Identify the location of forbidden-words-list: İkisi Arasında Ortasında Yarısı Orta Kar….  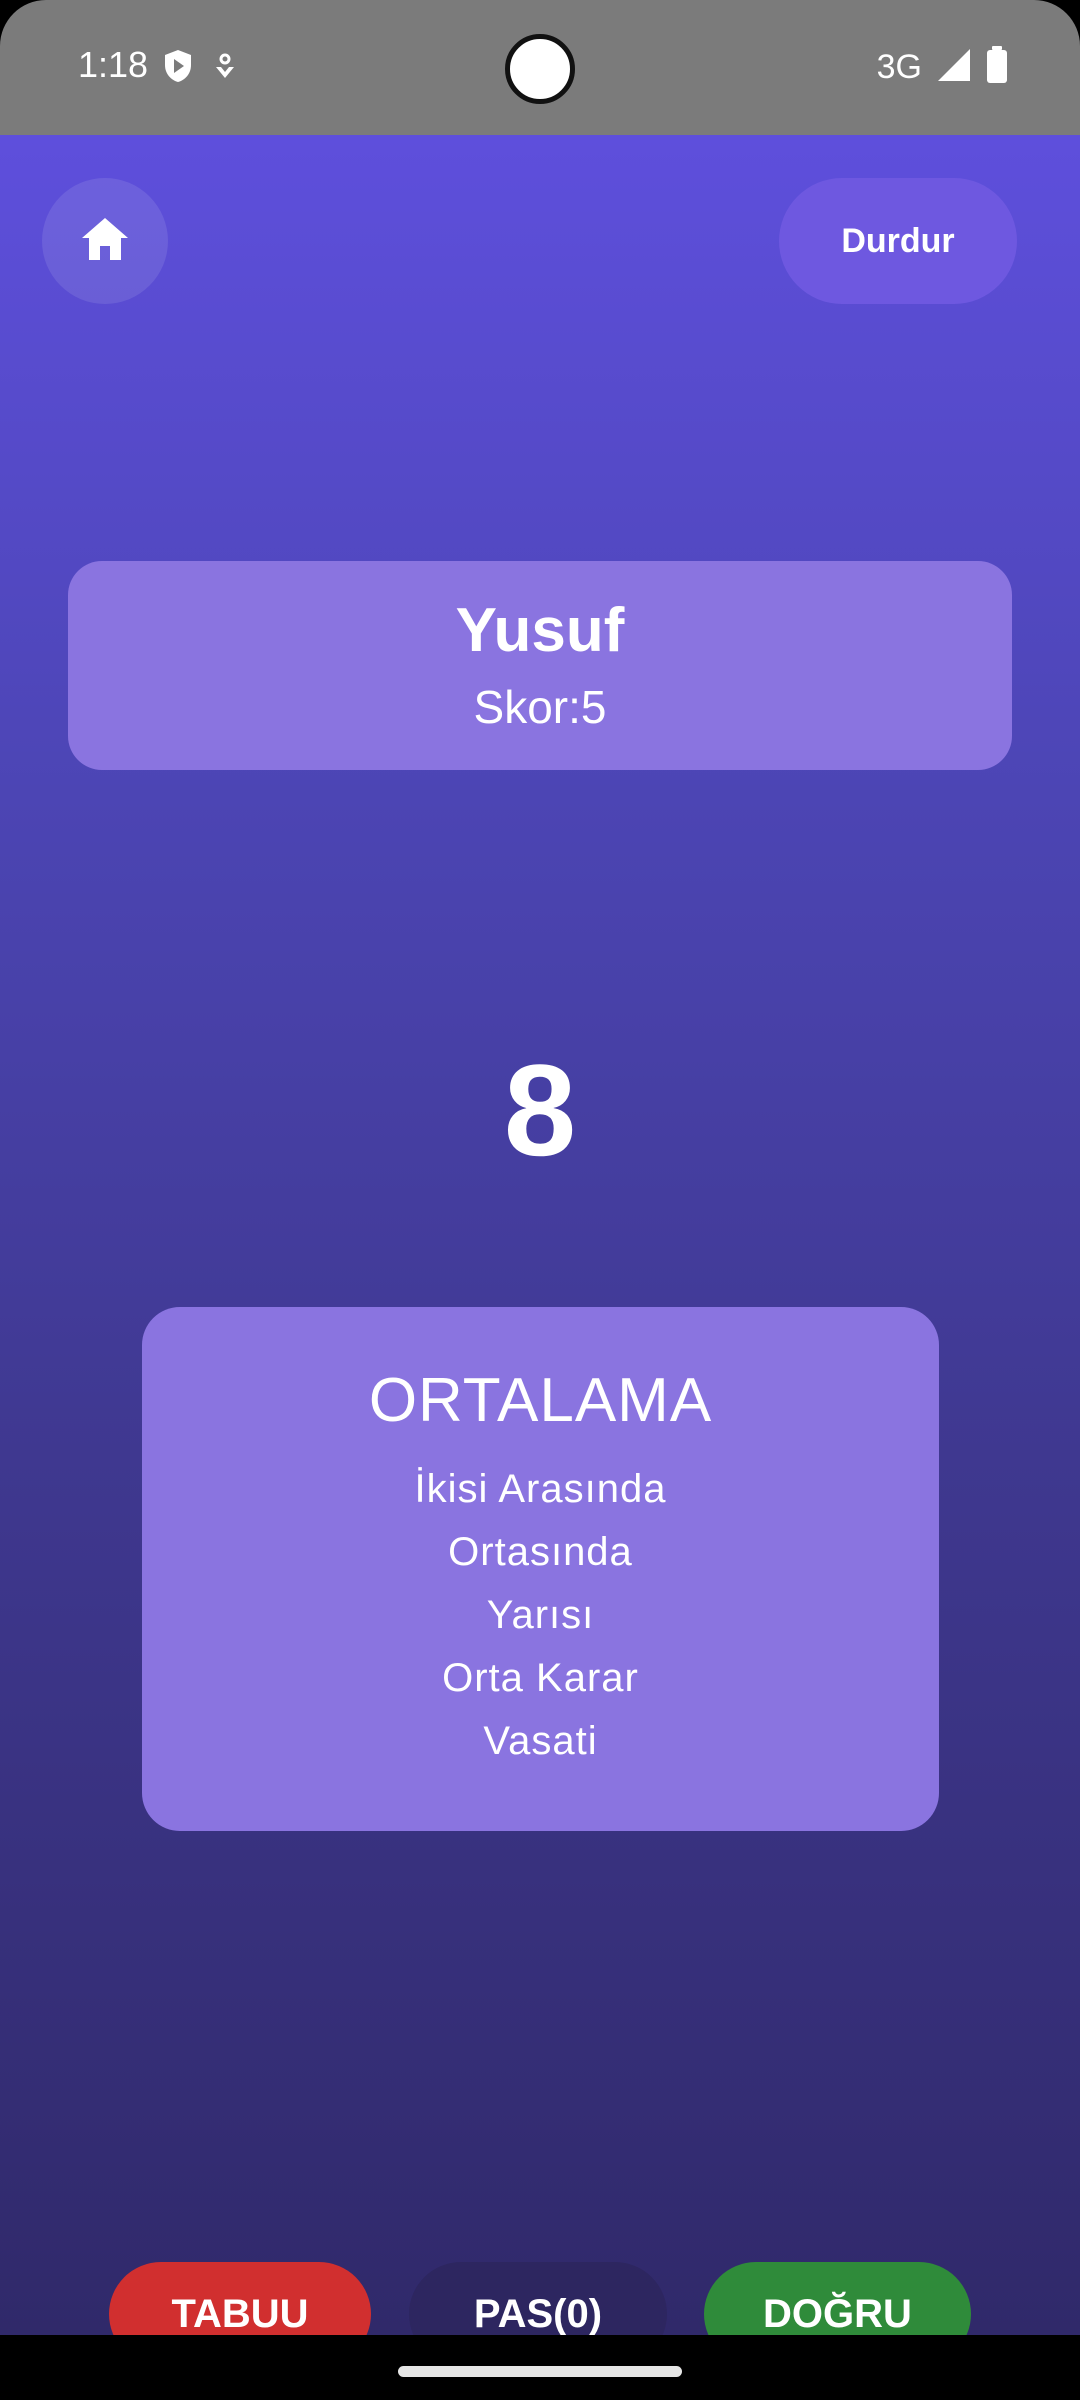
(541, 1615).